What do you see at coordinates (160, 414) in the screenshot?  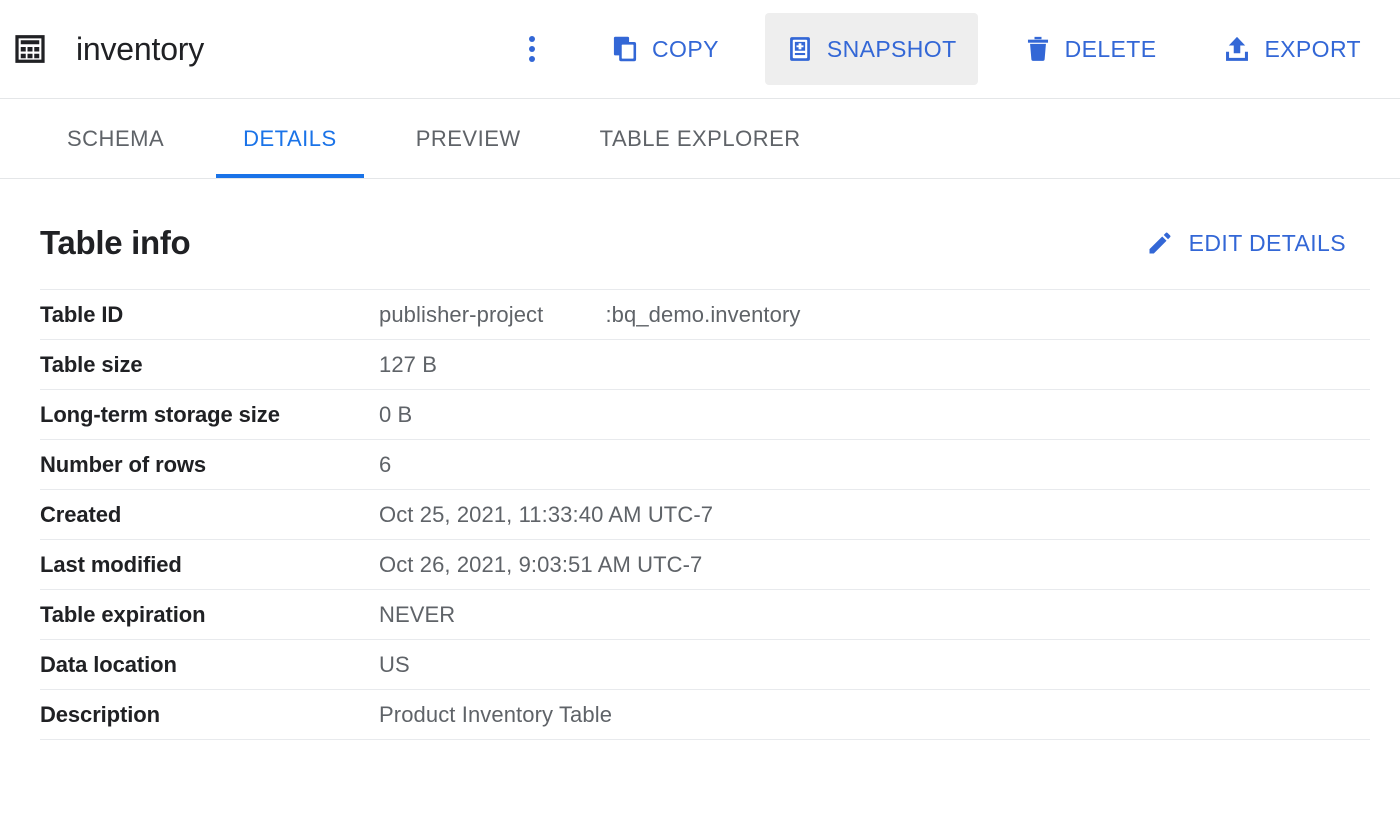 I see `row-label: Long-term storage size` at bounding box center [160, 414].